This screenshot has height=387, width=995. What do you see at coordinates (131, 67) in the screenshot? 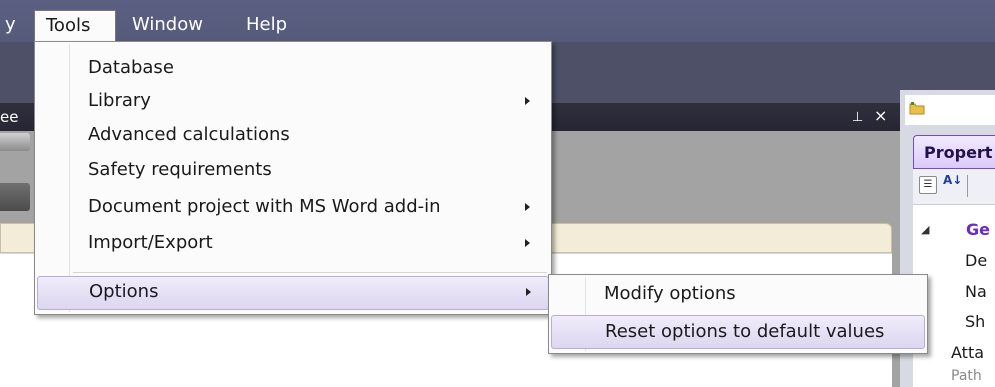
I see `menu-item-label: Database` at bounding box center [131, 67].